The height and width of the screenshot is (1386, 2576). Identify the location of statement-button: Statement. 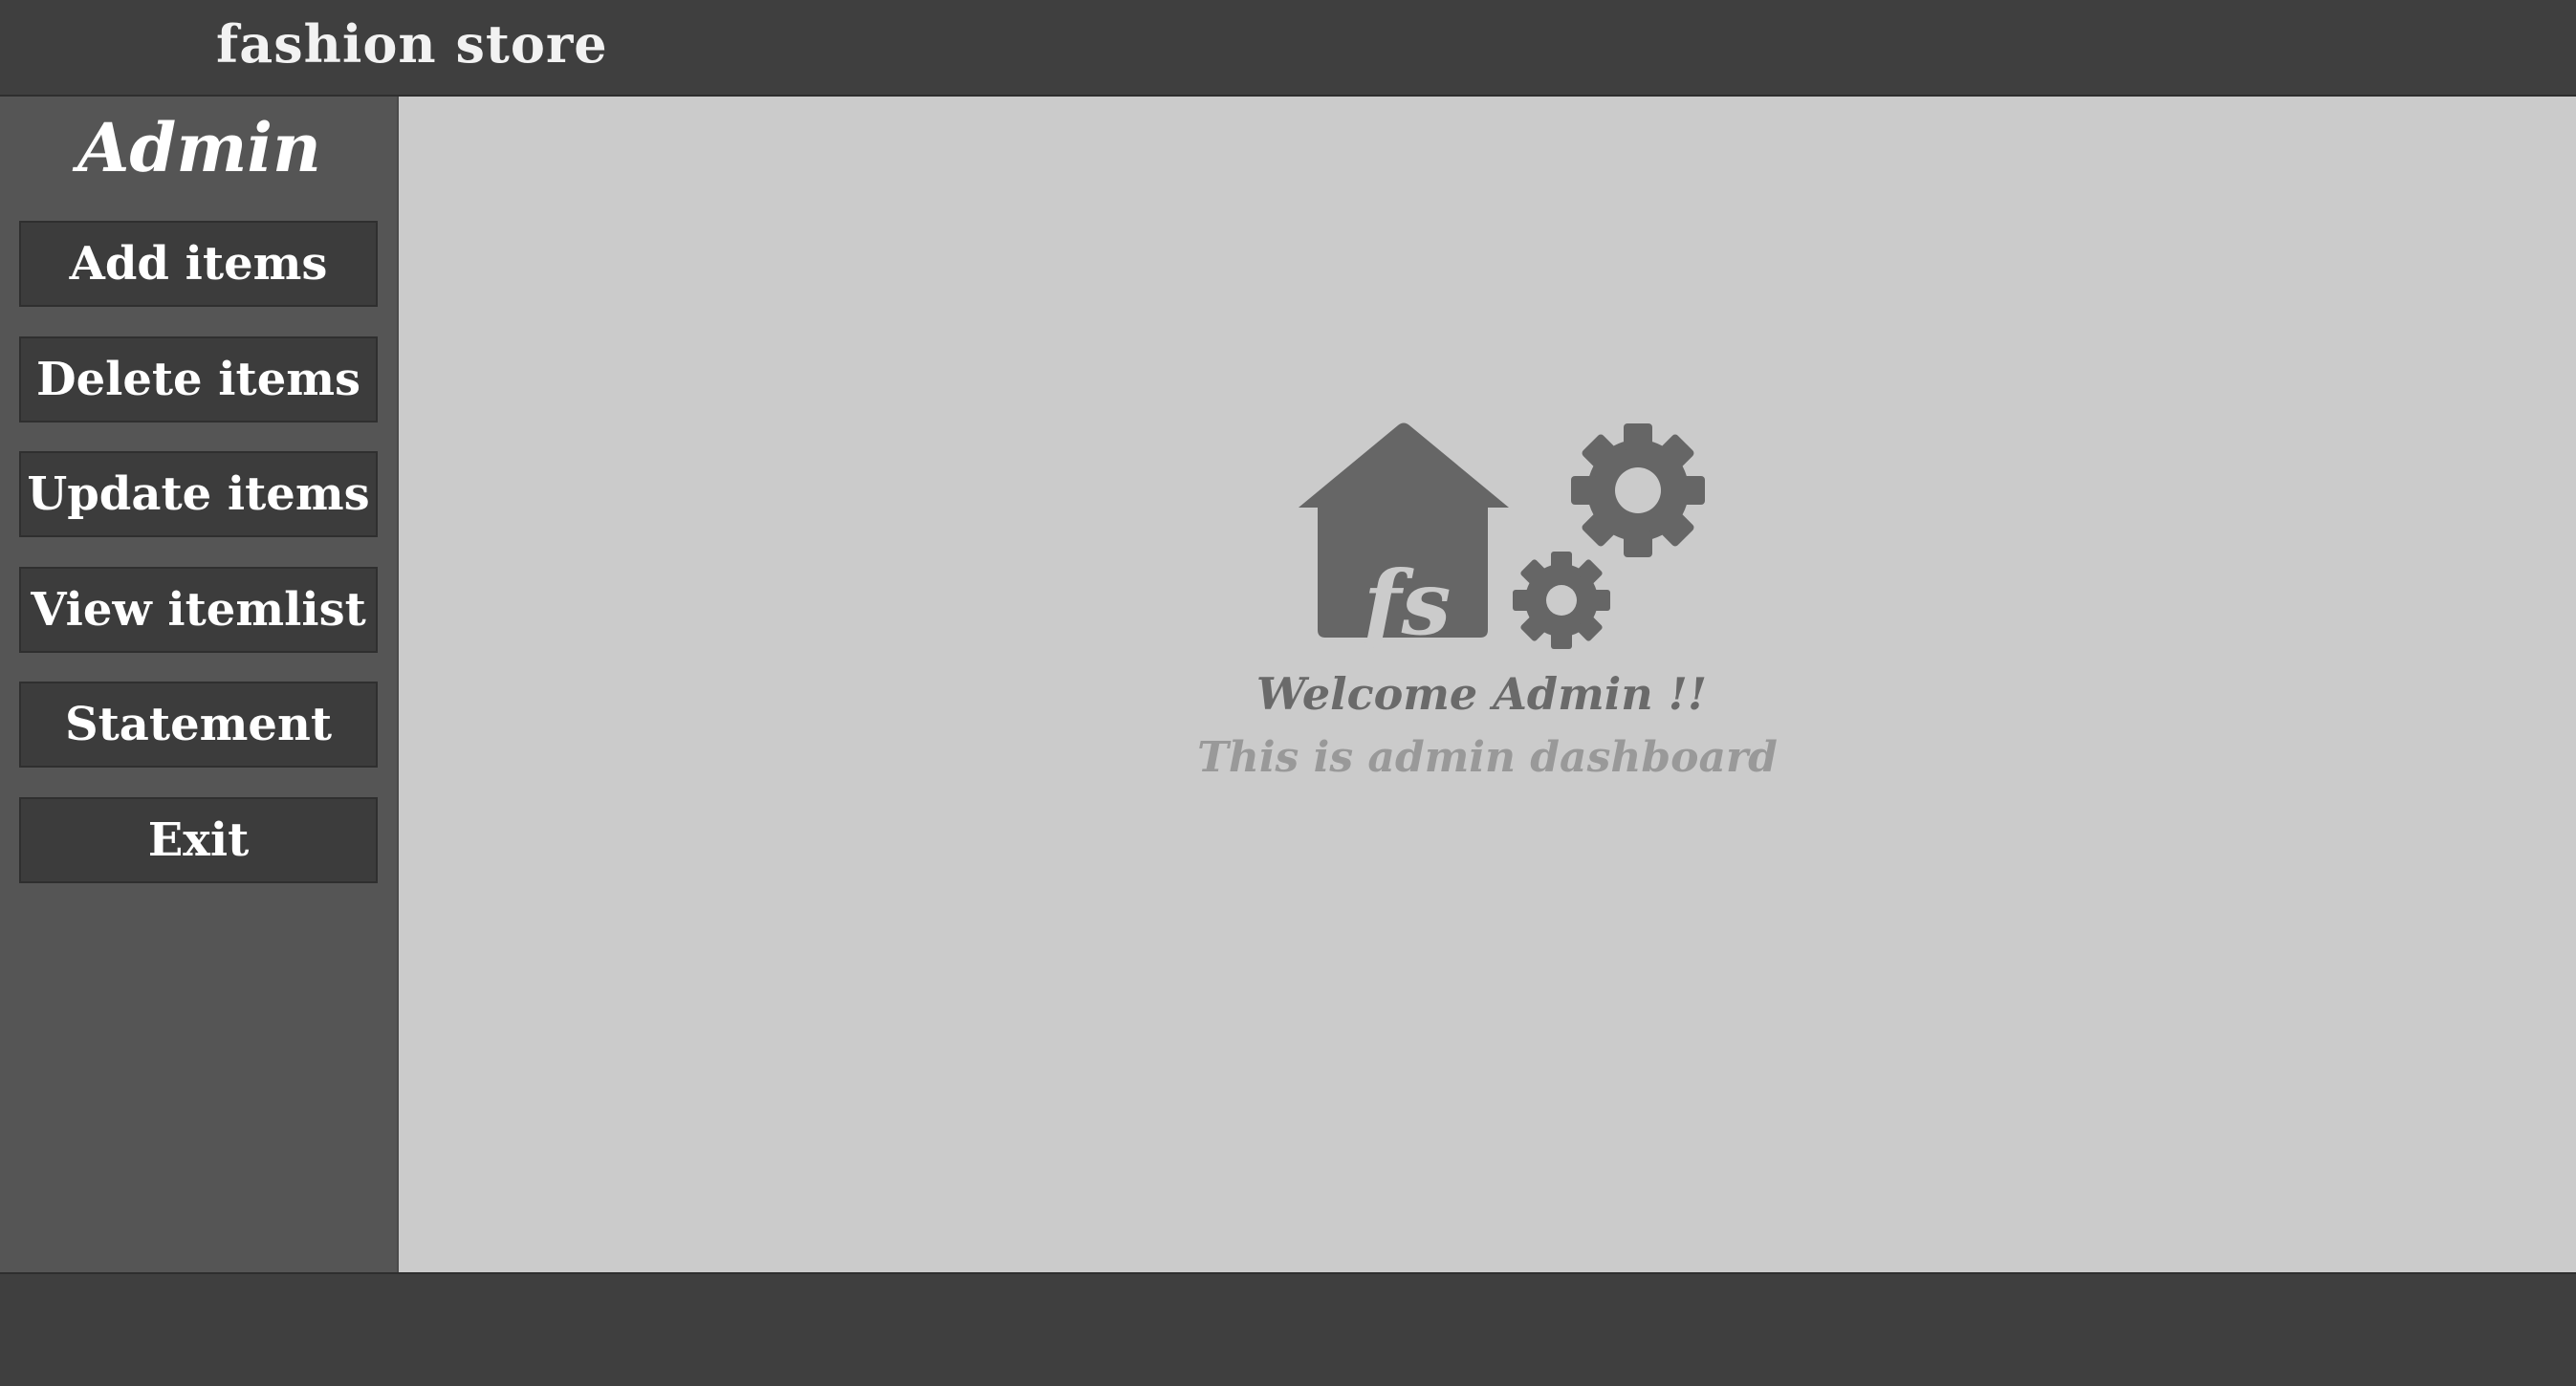
(198, 725).